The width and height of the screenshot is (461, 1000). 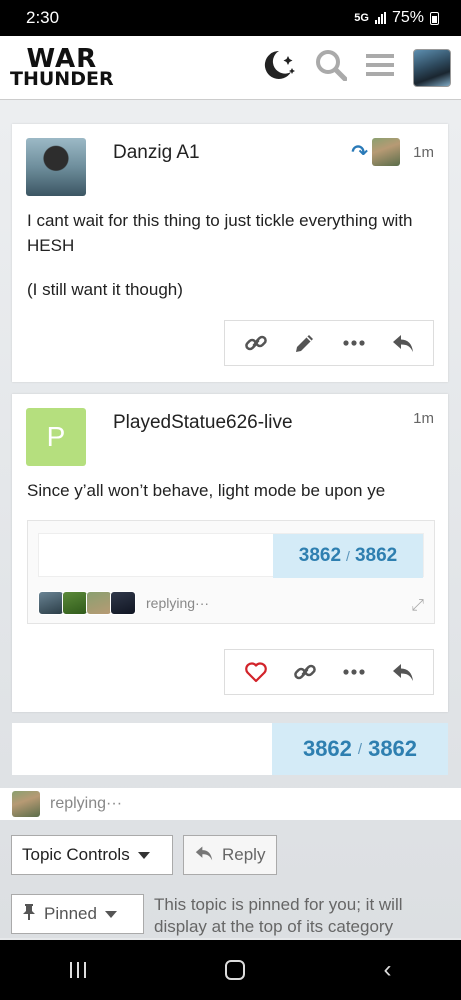 I want to click on status-right: 5G 75%, so click(x=396, y=18).